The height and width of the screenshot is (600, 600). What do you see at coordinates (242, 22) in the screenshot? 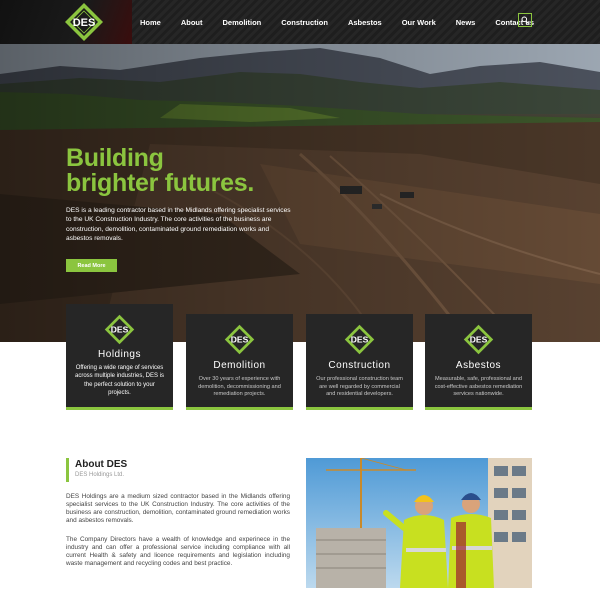
I see `nav-demolition: Demolition` at bounding box center [242, 22].